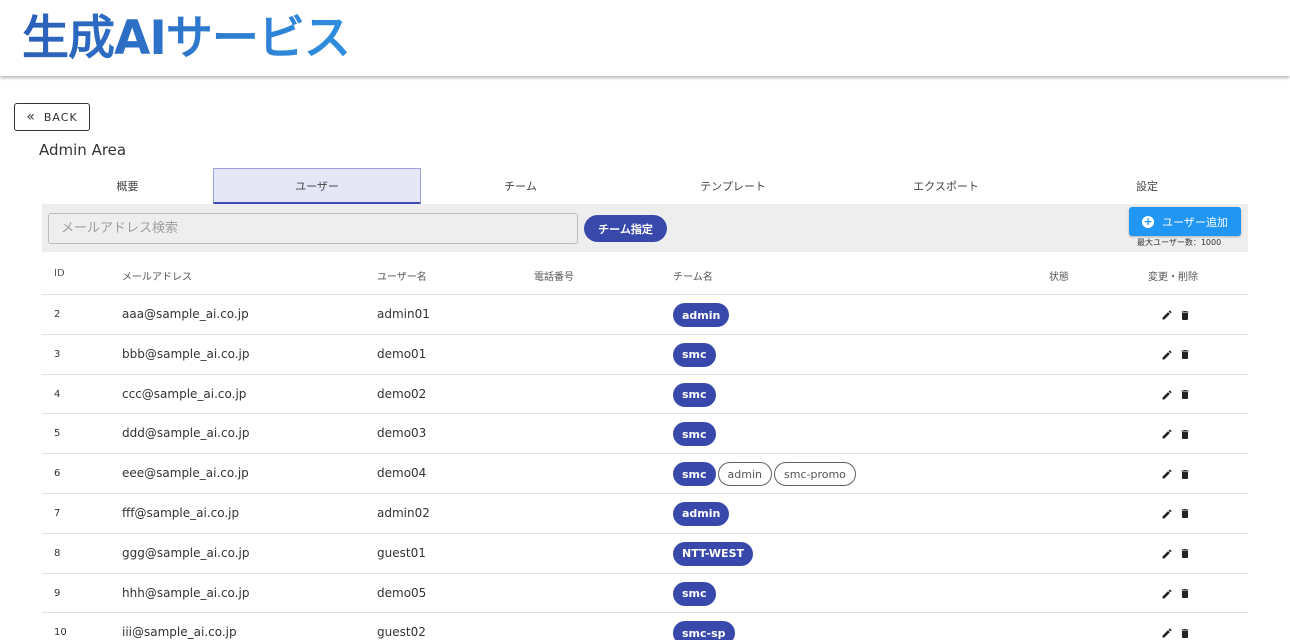  What do you see at coordinates (401, 552) in the screenshot?
I see `row-username: guest01` at bounding box center [401, 552].